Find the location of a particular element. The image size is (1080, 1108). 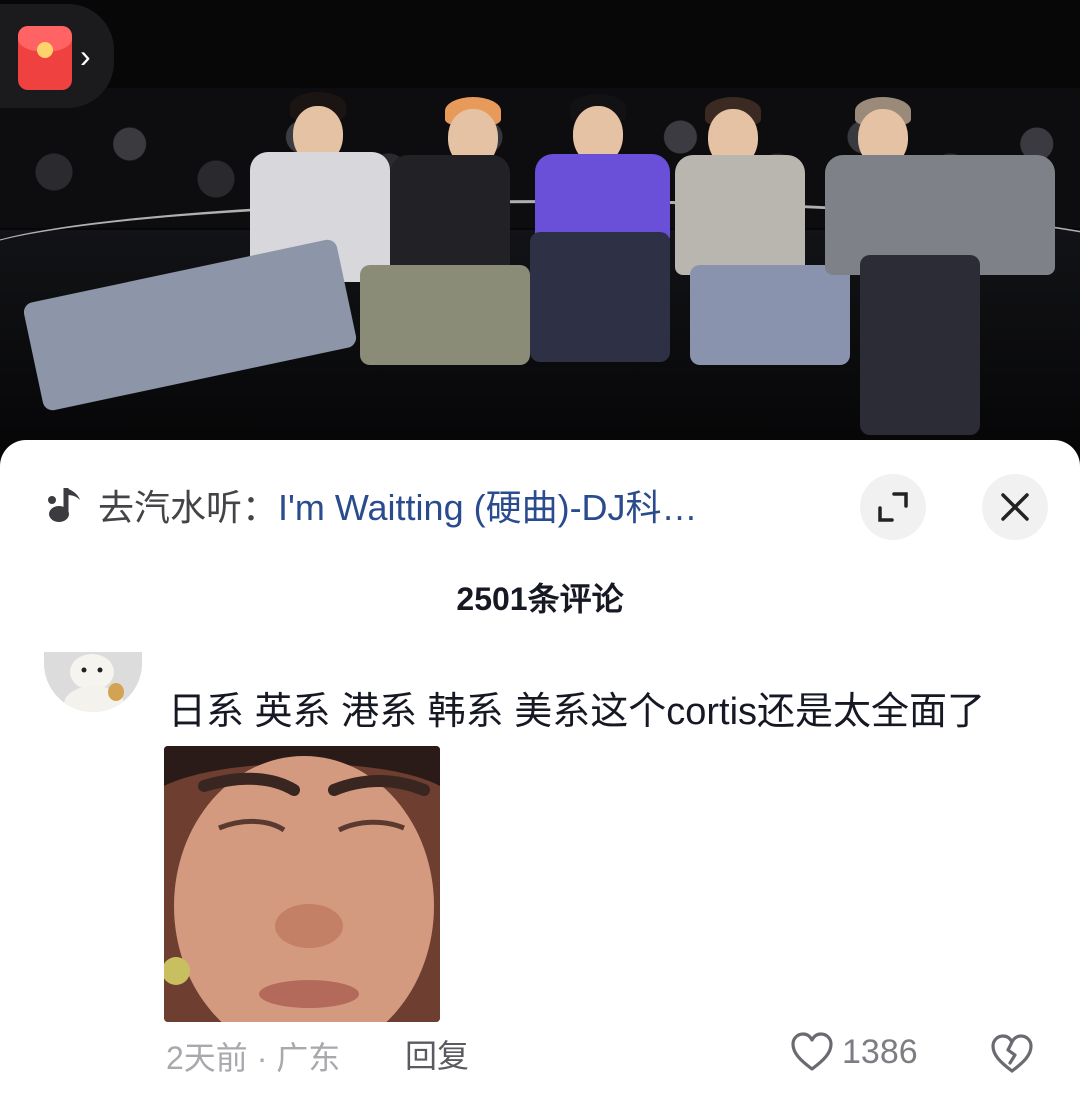

like-button: 1386 is located at coordinates (854, 1052).